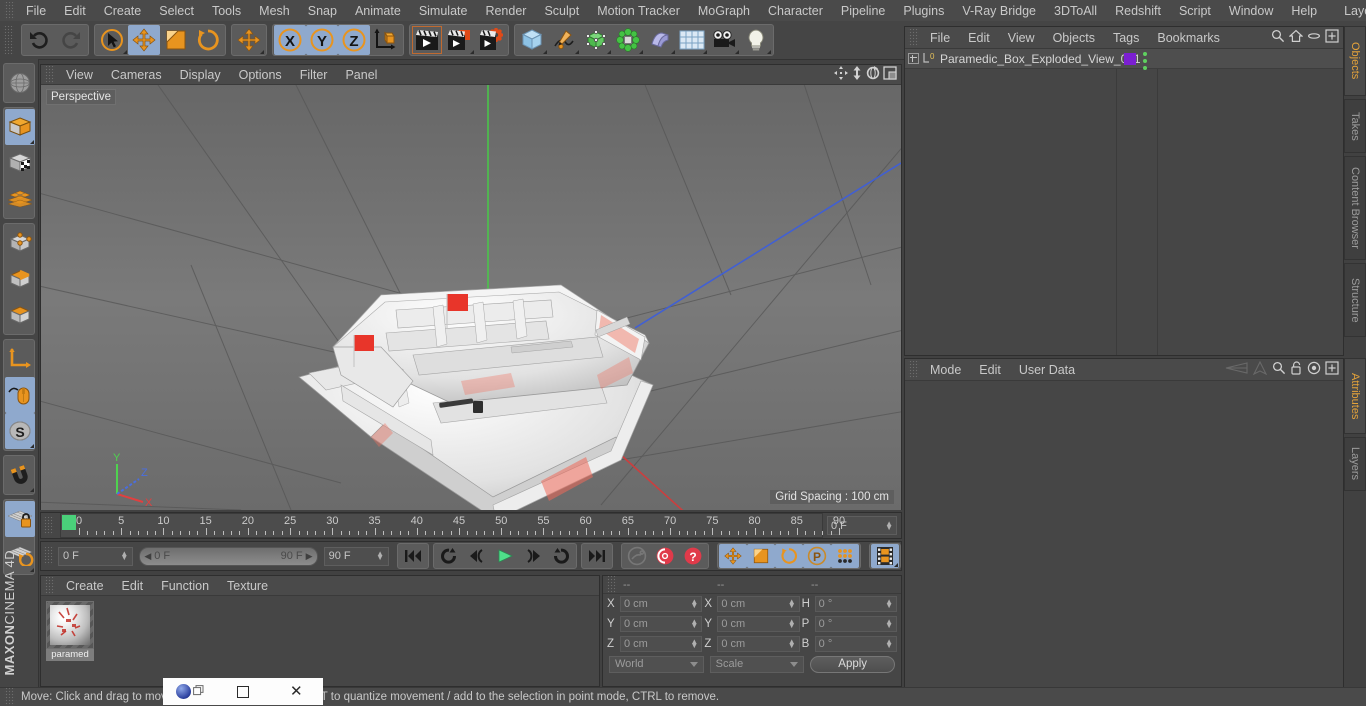 This screenshot has height=706, width=1366. I want to click on position-y-field: 0 cm ▲ ▼, so click(661, 624).